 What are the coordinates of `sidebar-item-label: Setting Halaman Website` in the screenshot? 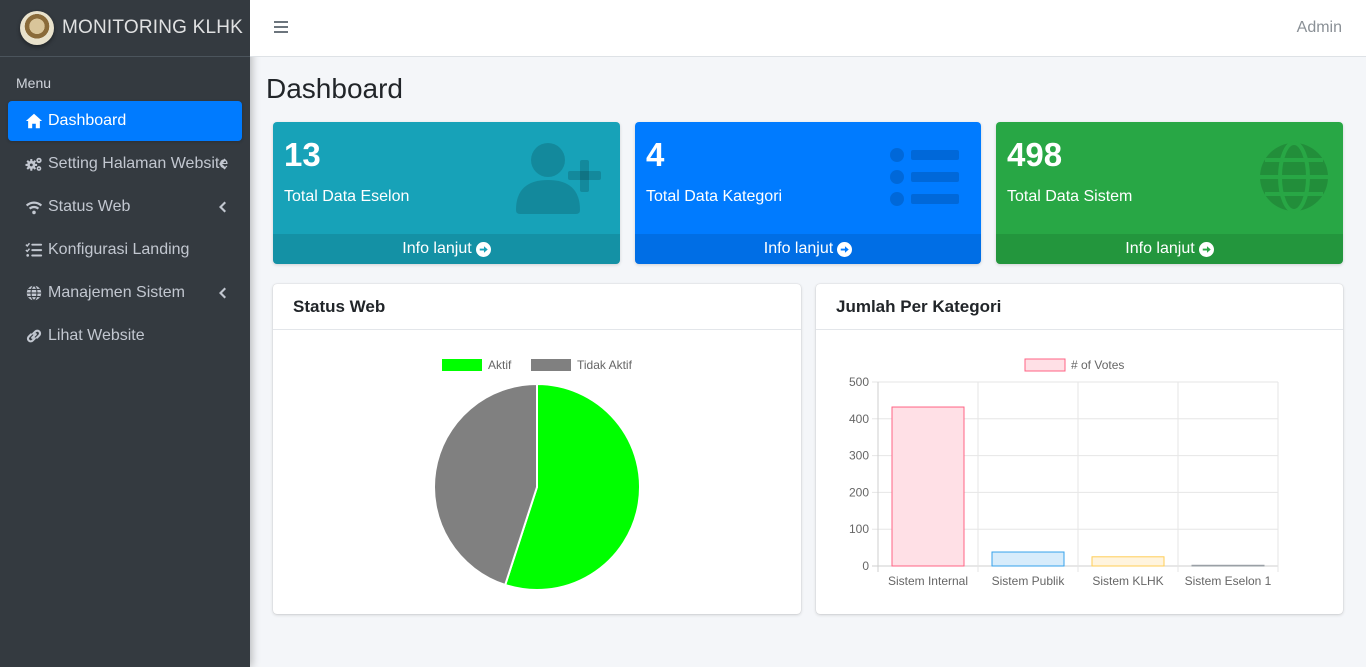 It's located at (138, 163).